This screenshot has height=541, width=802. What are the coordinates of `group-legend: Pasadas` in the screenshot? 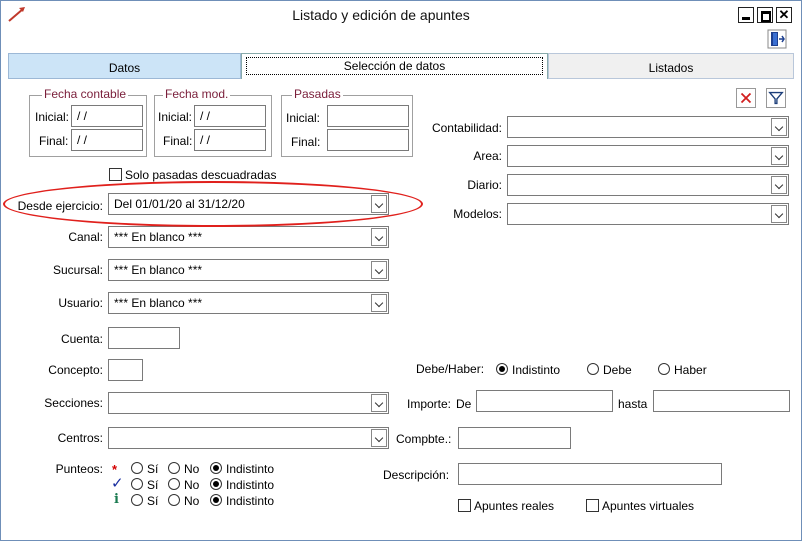 It's located at (317, 94).